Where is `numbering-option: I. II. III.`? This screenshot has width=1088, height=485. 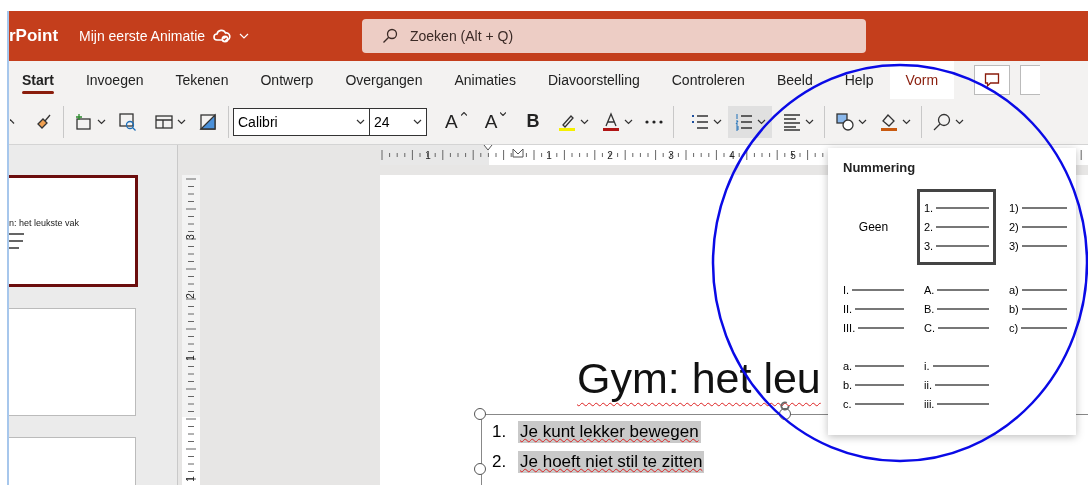 numbering-option: I. II. III. is located at coordinates (873, 309).